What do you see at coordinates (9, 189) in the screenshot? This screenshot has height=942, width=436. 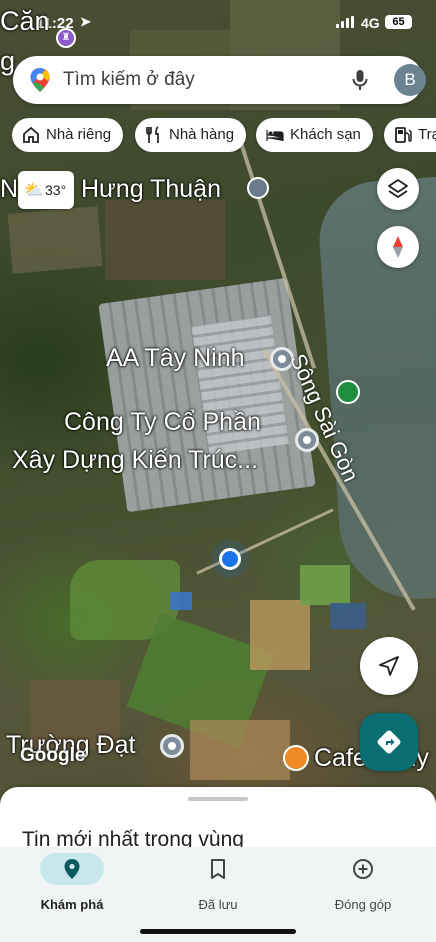 I see `map-label-prefix: N` at bounding box center [9, 189].